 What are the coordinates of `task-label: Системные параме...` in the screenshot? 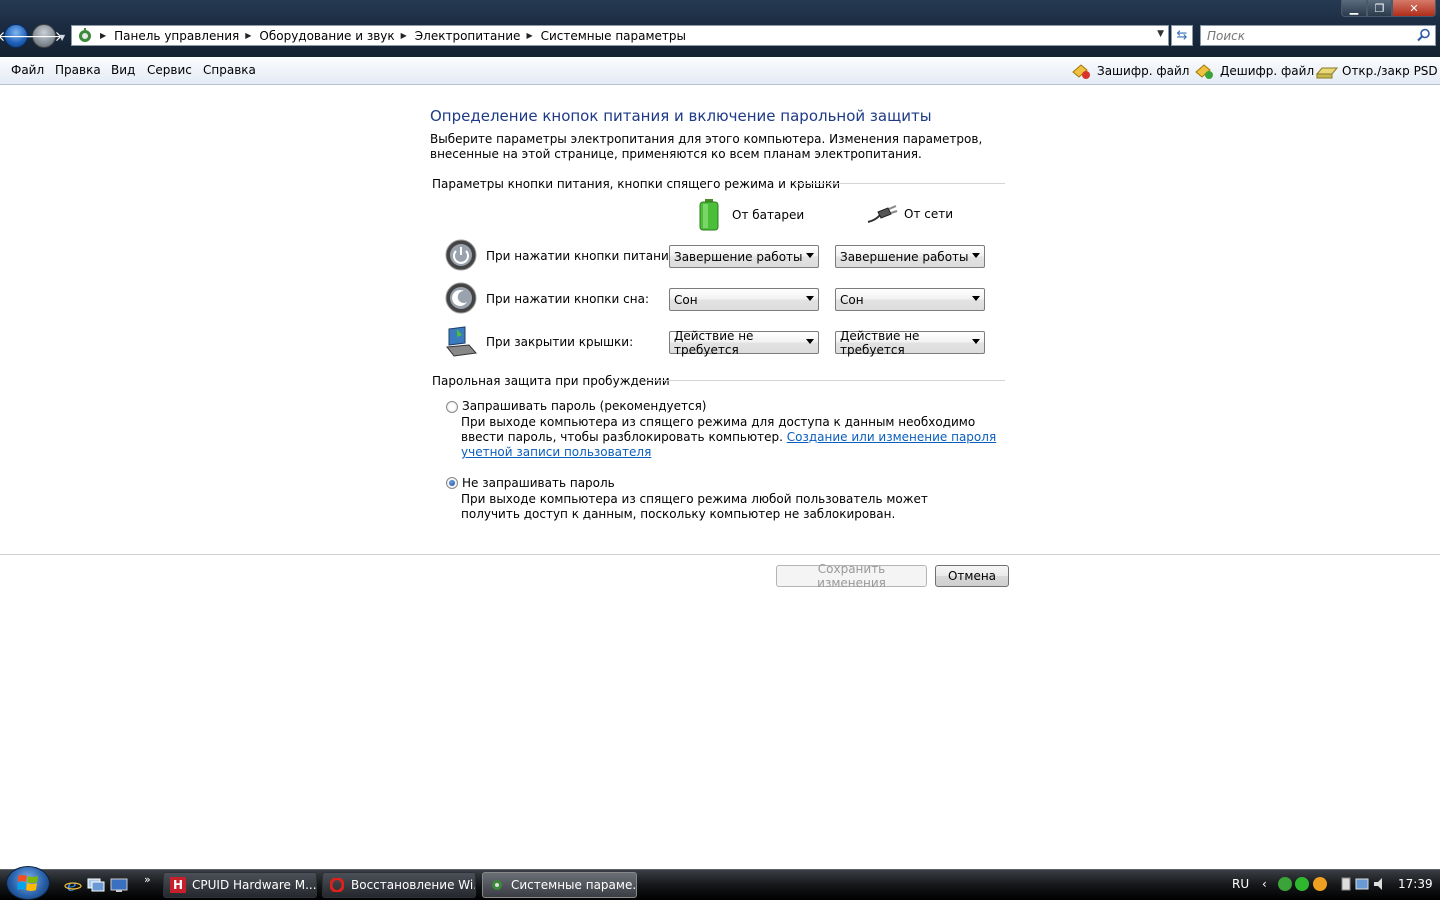 It's located at (574, 885).